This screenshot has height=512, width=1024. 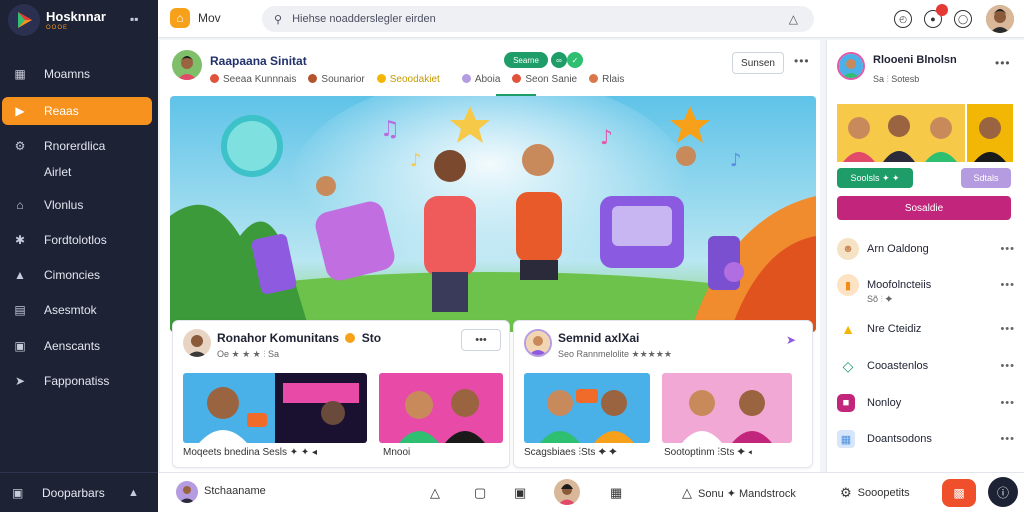 I want to click on profile-gallery, so click(x=925, y=133).